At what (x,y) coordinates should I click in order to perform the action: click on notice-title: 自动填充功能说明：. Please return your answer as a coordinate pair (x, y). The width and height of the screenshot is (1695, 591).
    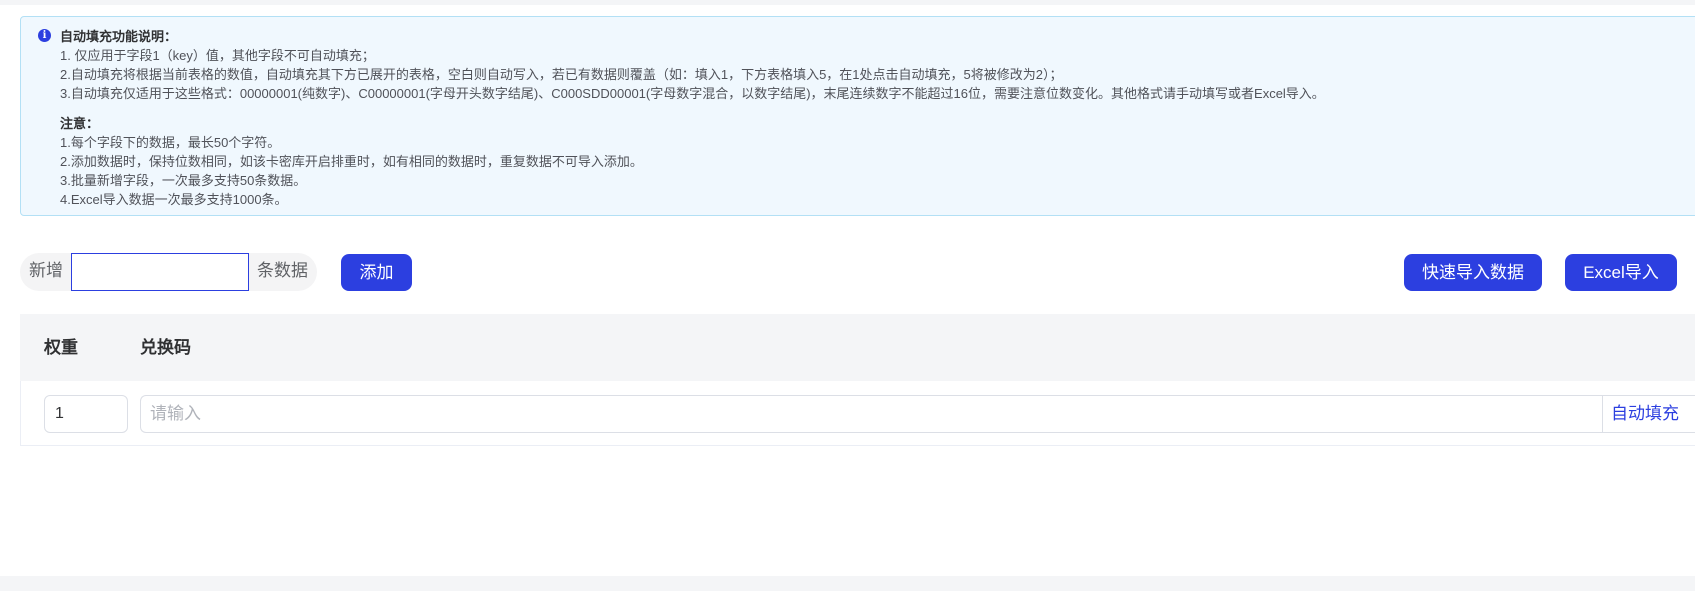
    Looking at the image, I should click on (119, 36).